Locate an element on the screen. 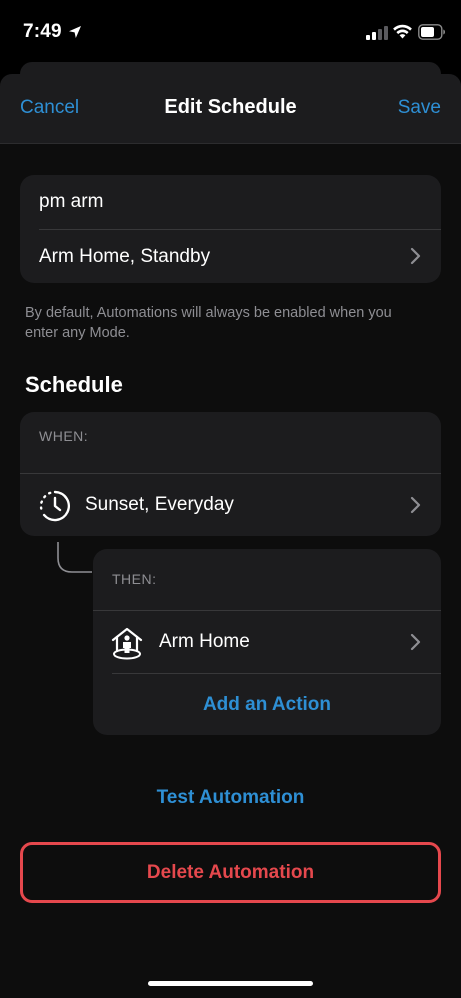 The height and width of the screenshot is (998, 461). then-action-label: Arm Home is located at coordinates (204, 641).